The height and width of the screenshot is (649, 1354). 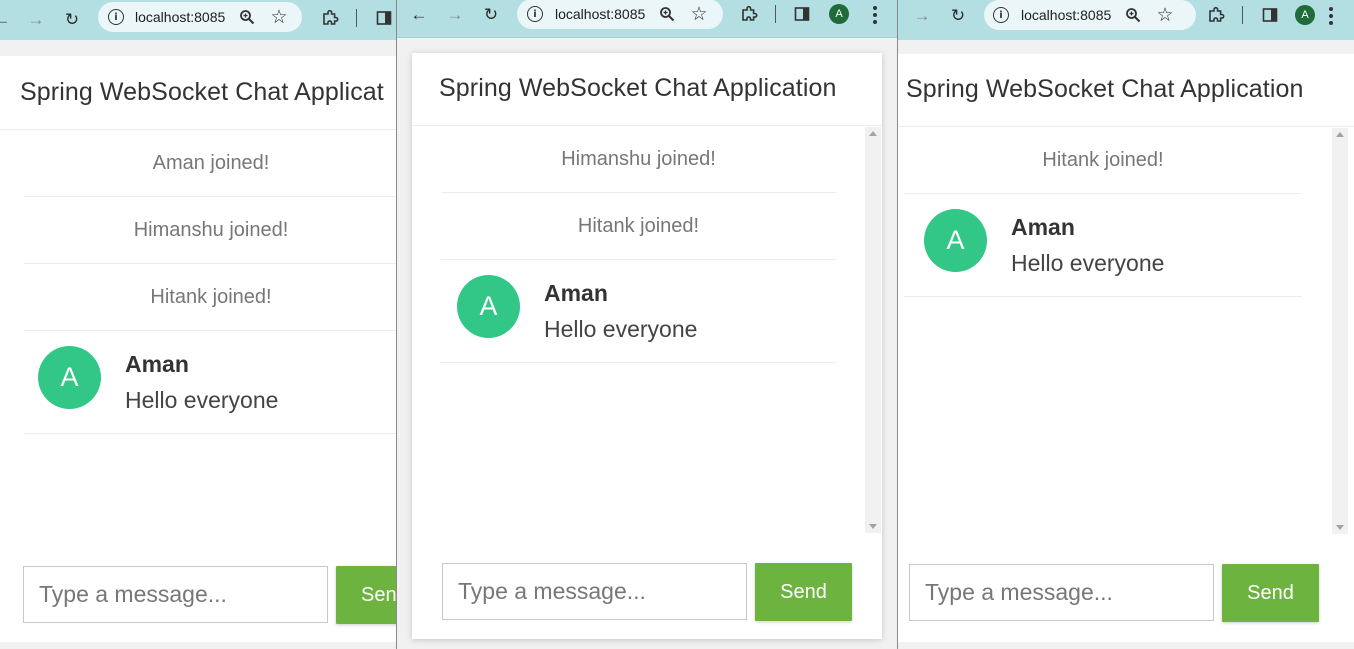 I want to click on browser-toolbar: ← → ↻ i localhost:8085 ☆, so click(x=199, y=20).